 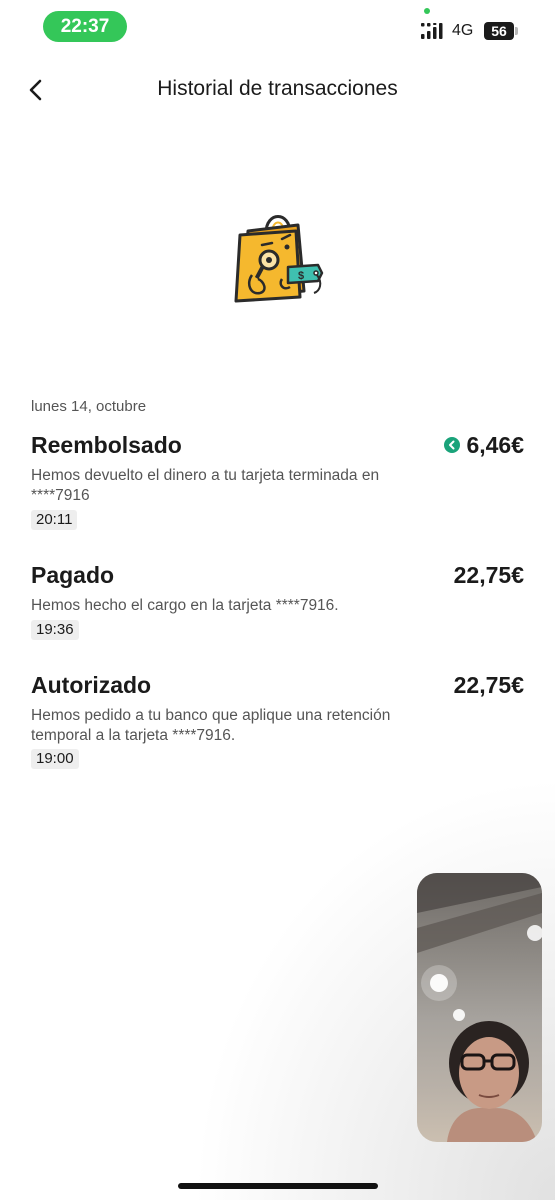 What do you see at coordinates (55, 759) in the screenshot?
I see `transaction-time: 19:00` at bounding box center [55, 759].